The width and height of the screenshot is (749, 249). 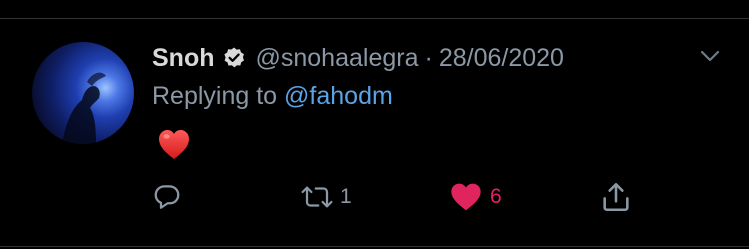 What do you see at coordinates (374, 246) in the screenshot?
I see `bottom-divider` at bounding box center [374, 246].